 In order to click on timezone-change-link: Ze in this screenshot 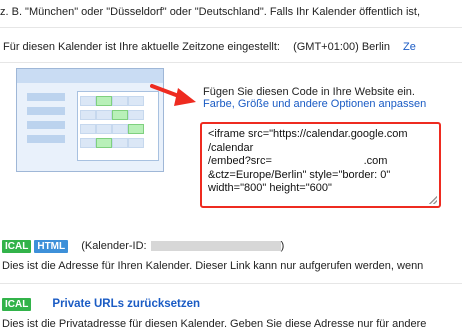, I will do `click(409, 47)`.